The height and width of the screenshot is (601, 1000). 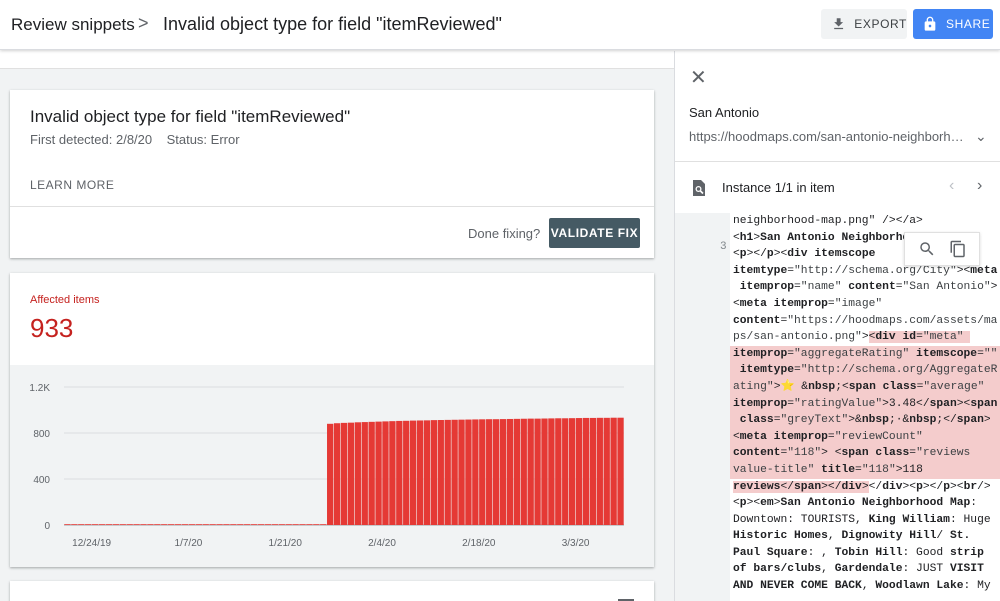 What do you see at coordinates (47, 526) in the screenshot?
I see `y-tick-label: 0` at bounding box center [47, 526].